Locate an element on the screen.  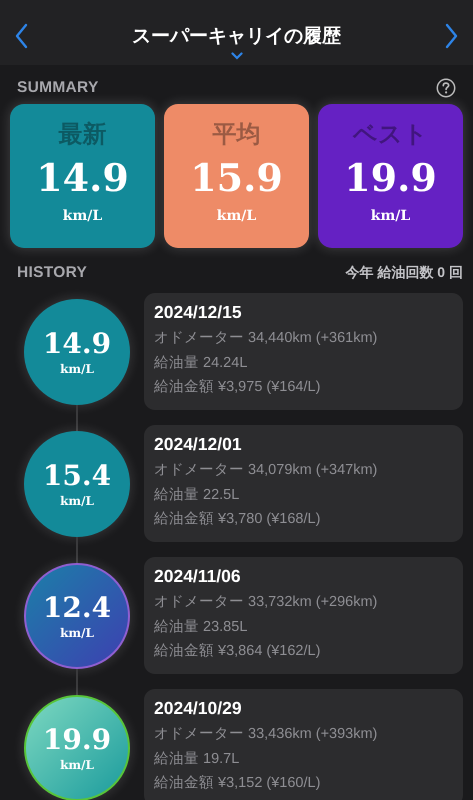
section-heading: SUMMARY is located at coordinates (58, 88).